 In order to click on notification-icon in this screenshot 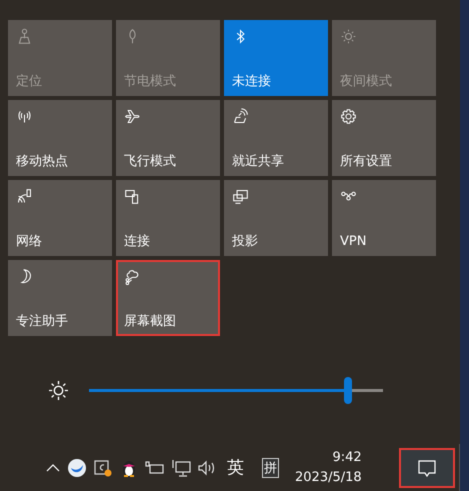, I will do `click(427, 468)`.